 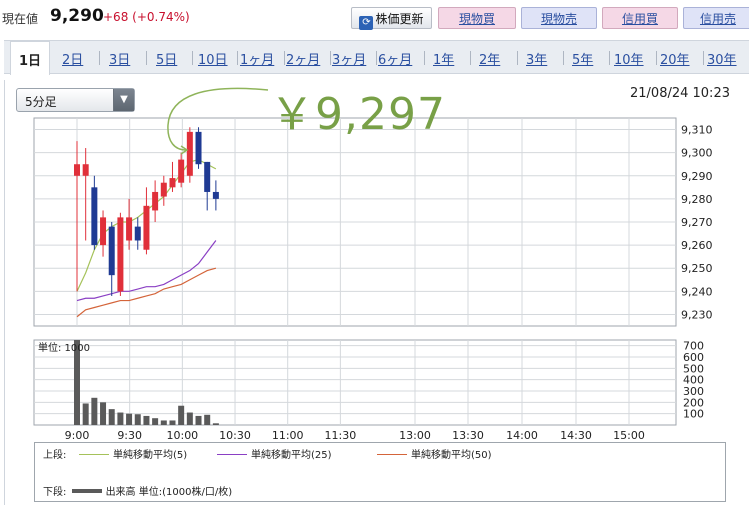 I want to click on price-tick-label: 9,310, so click(x=697, y=130).